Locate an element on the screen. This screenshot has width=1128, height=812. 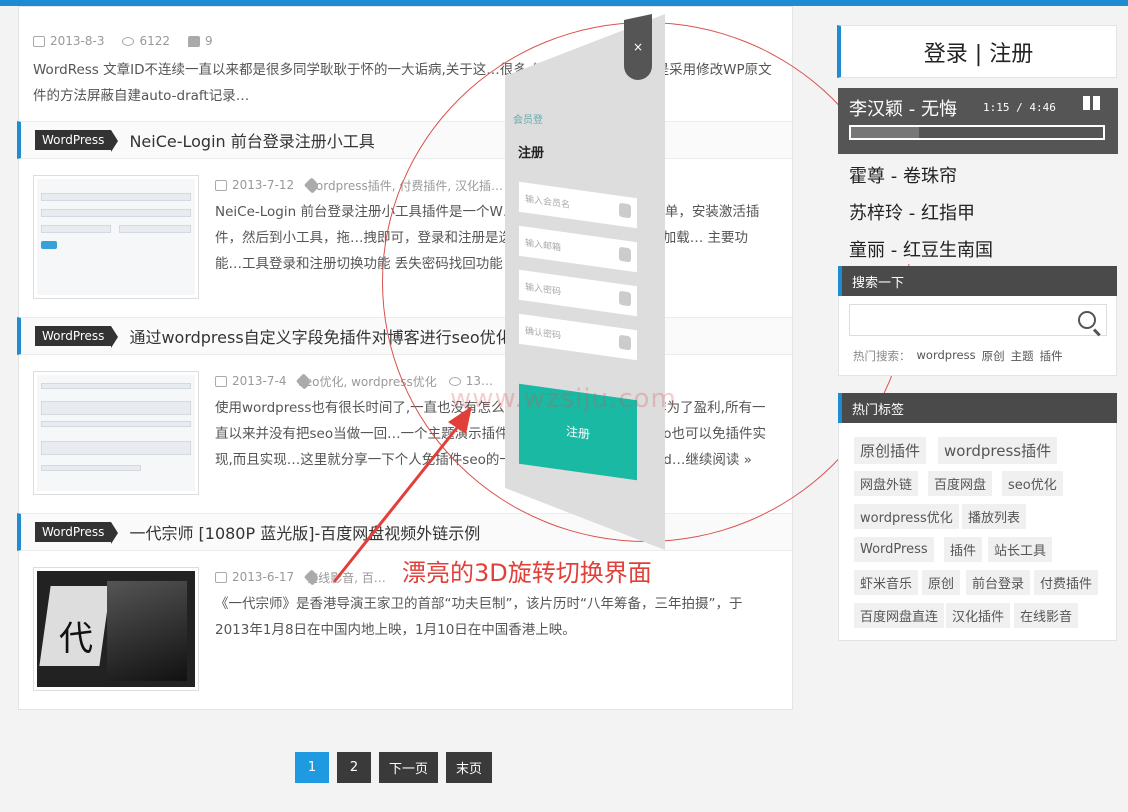
tag-link: WordPress is located at coordinates (894, 549).